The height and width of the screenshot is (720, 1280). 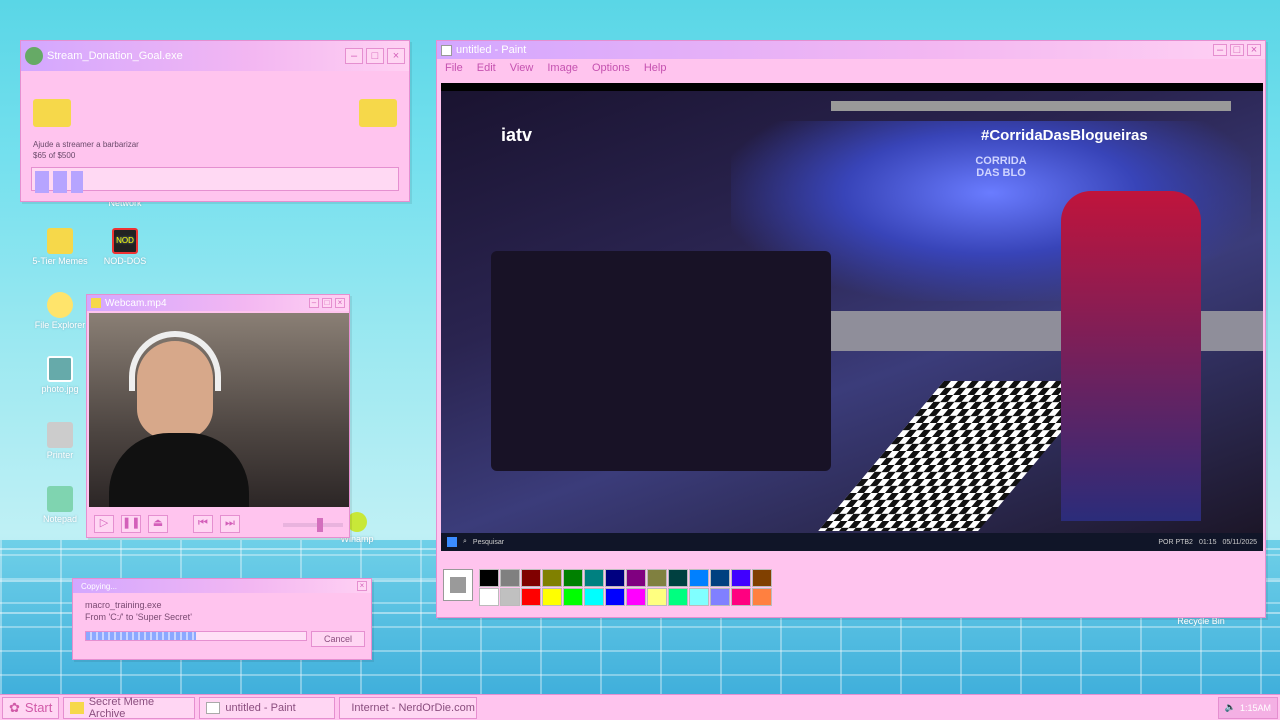 What do you see at coordinates (131, 524) in the screenshot?
I see `pause-button: ❚❚` at bounding box center [131, 524].